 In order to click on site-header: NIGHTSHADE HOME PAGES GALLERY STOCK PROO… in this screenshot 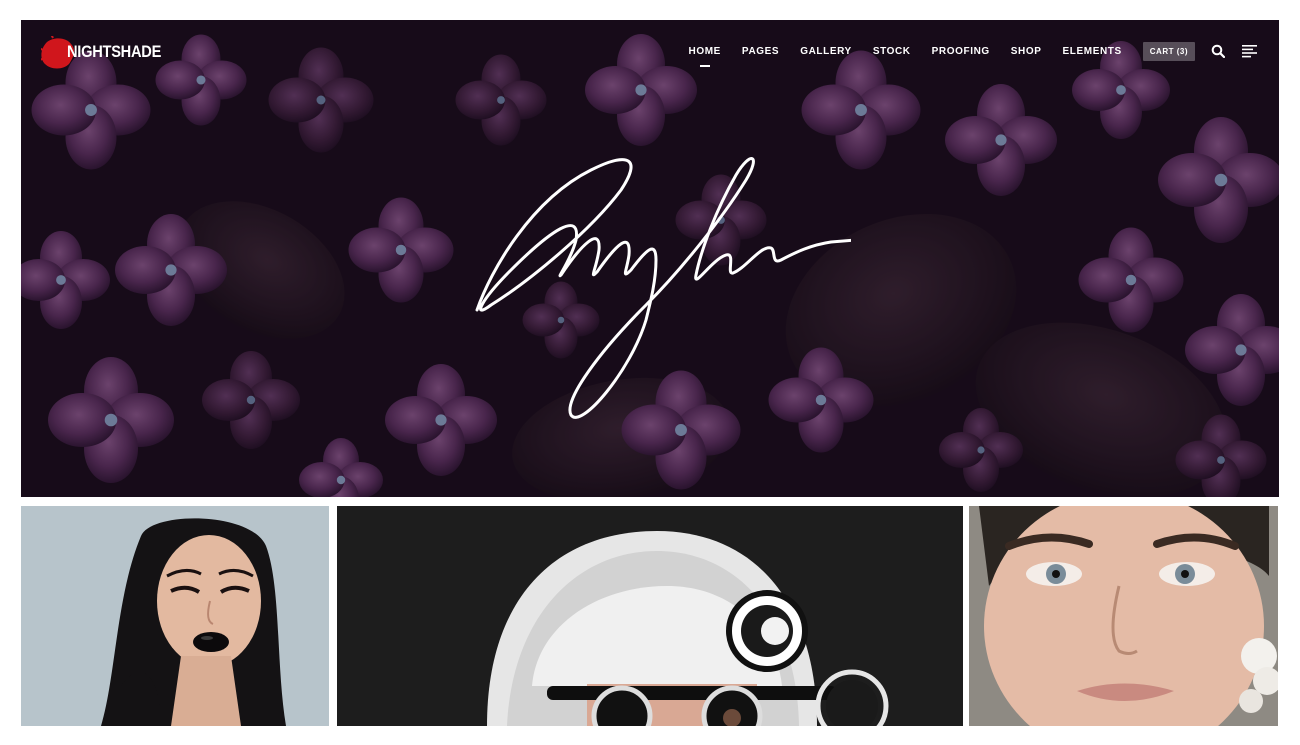, I will do `click(650, 51)`.